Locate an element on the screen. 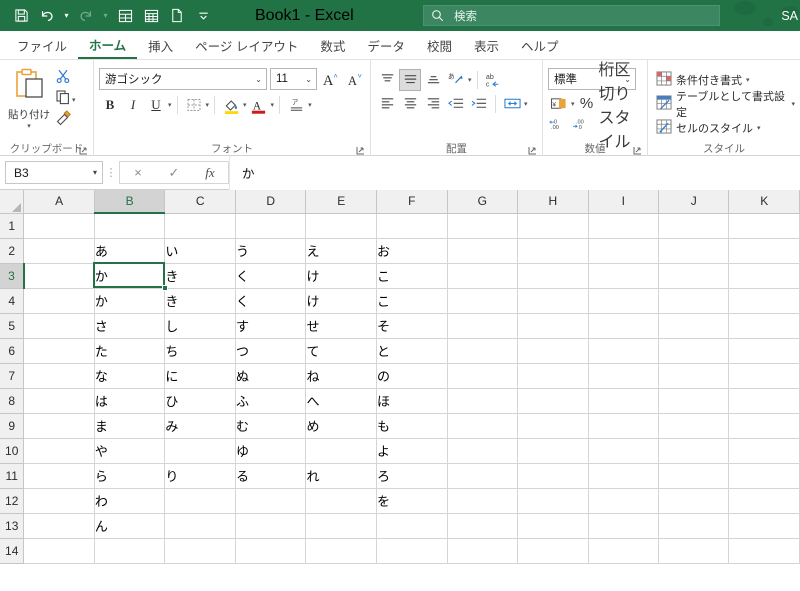 The width and height of the screenshot is (800, 591). cell-G6 is located at coordinates (483, 351).